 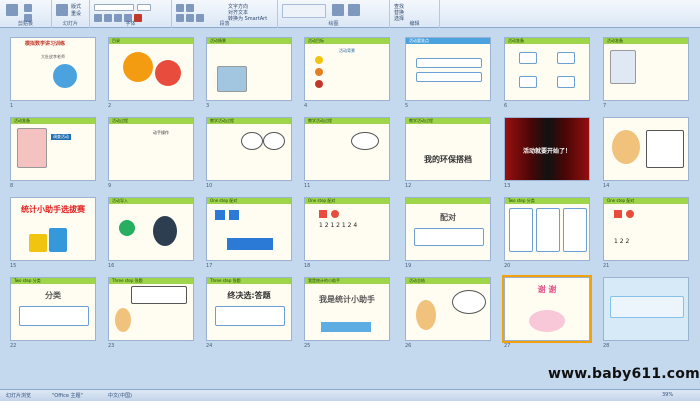 What do you see at coordinates (144, 7) in the screenshot?
I see `font-size-select` at bounding box center [144, 7].